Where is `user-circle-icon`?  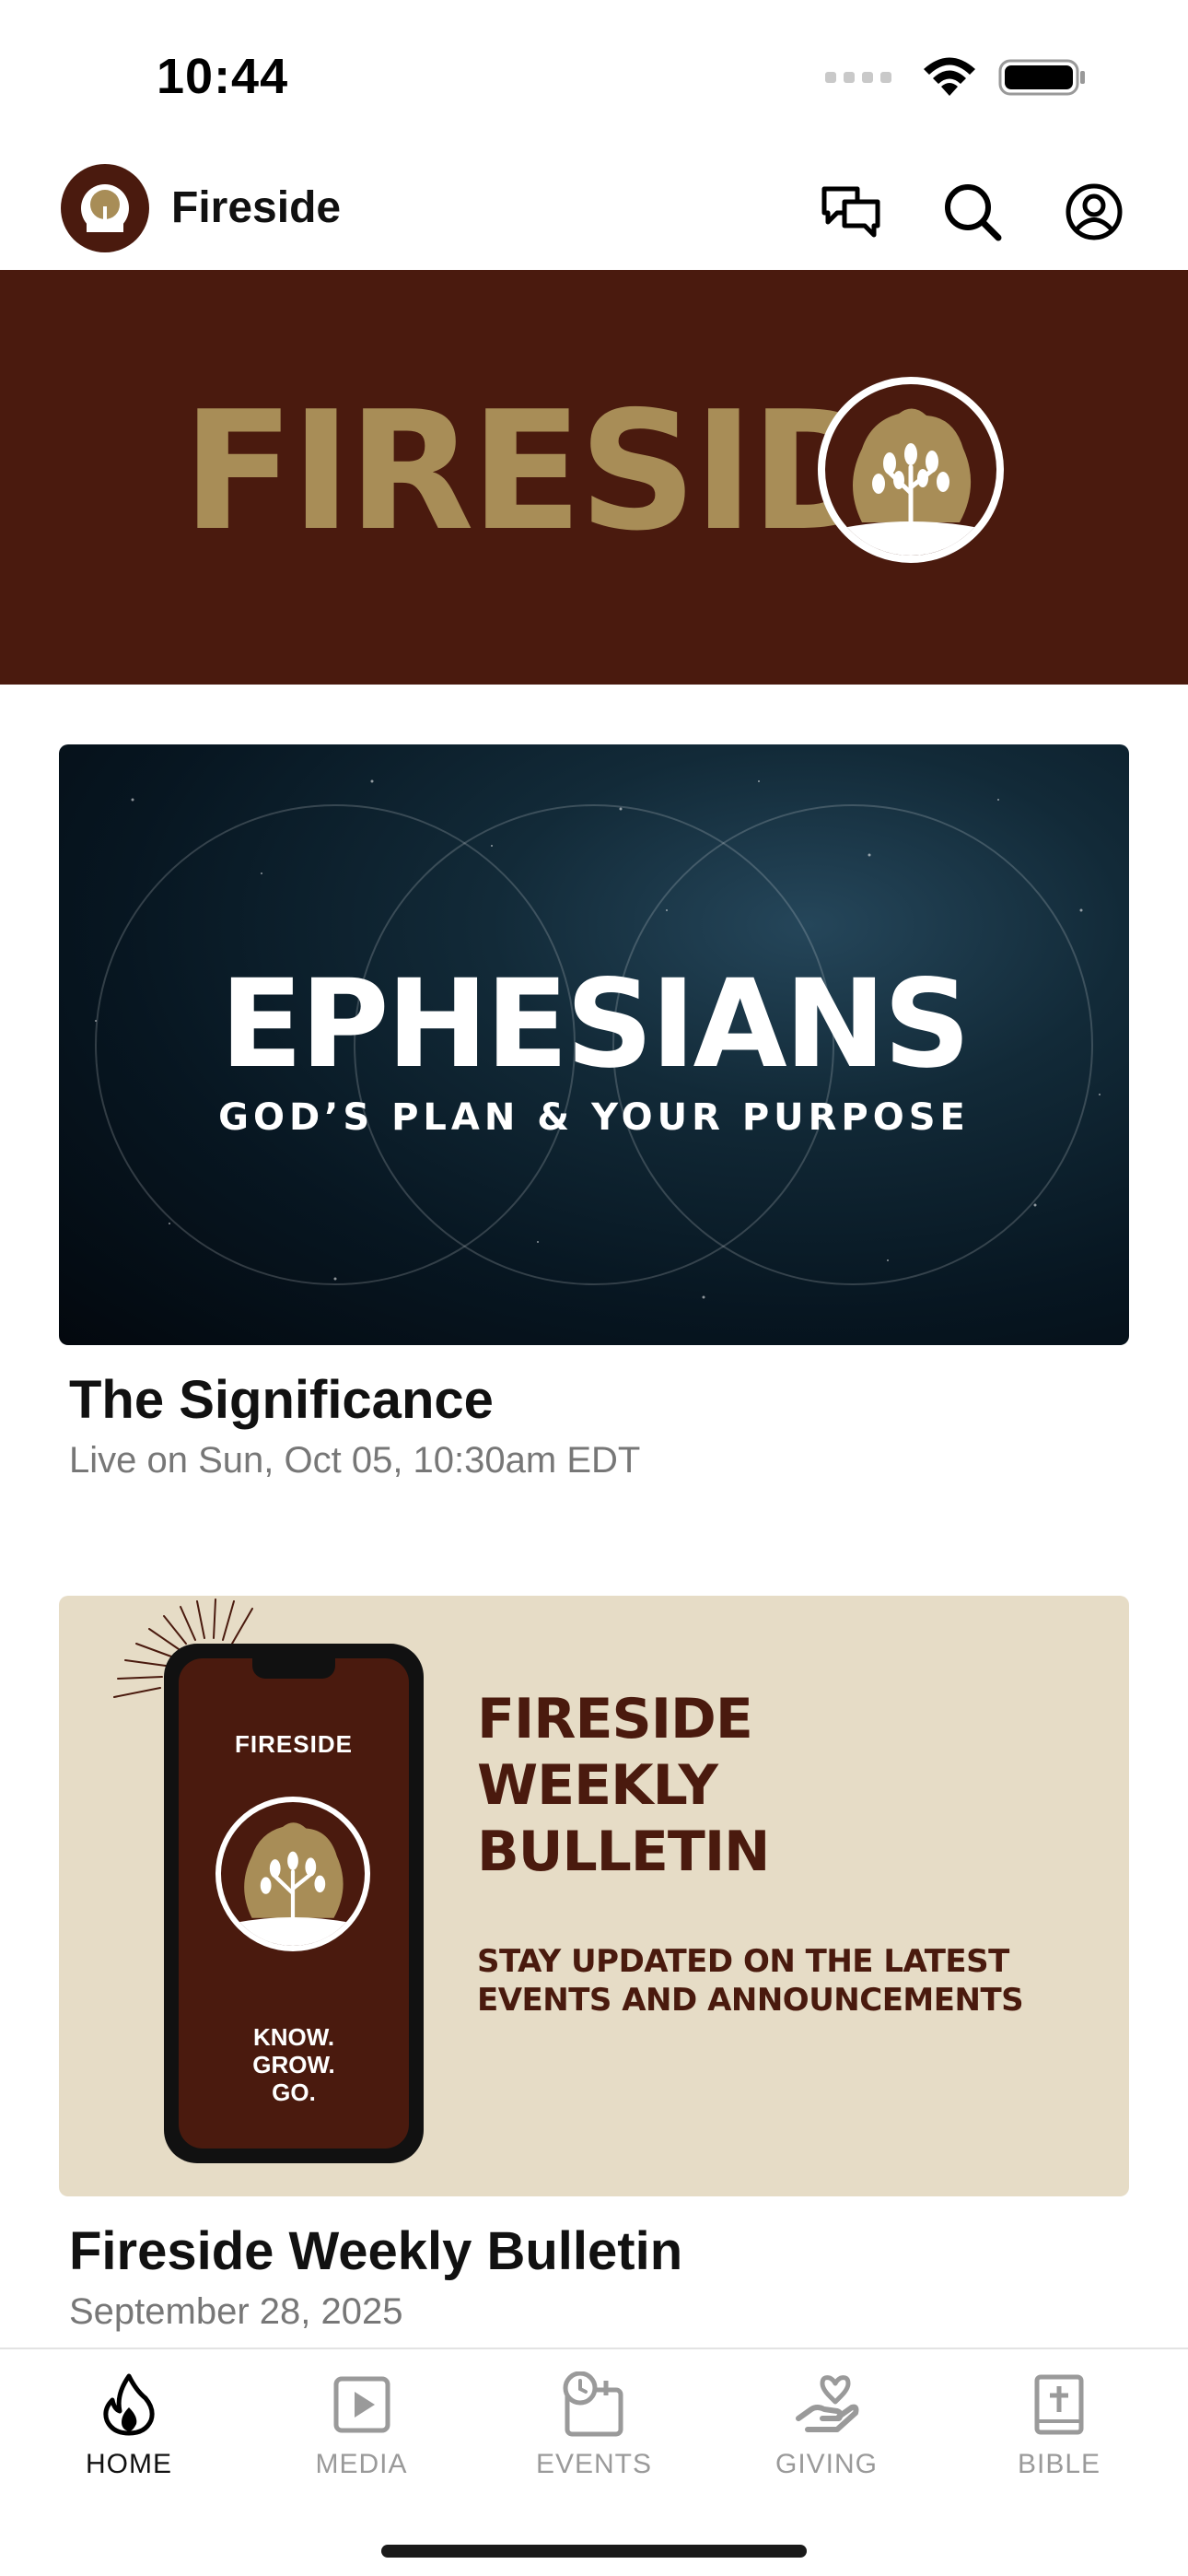
user-circle-icon is located at coordinates (1094, 211).